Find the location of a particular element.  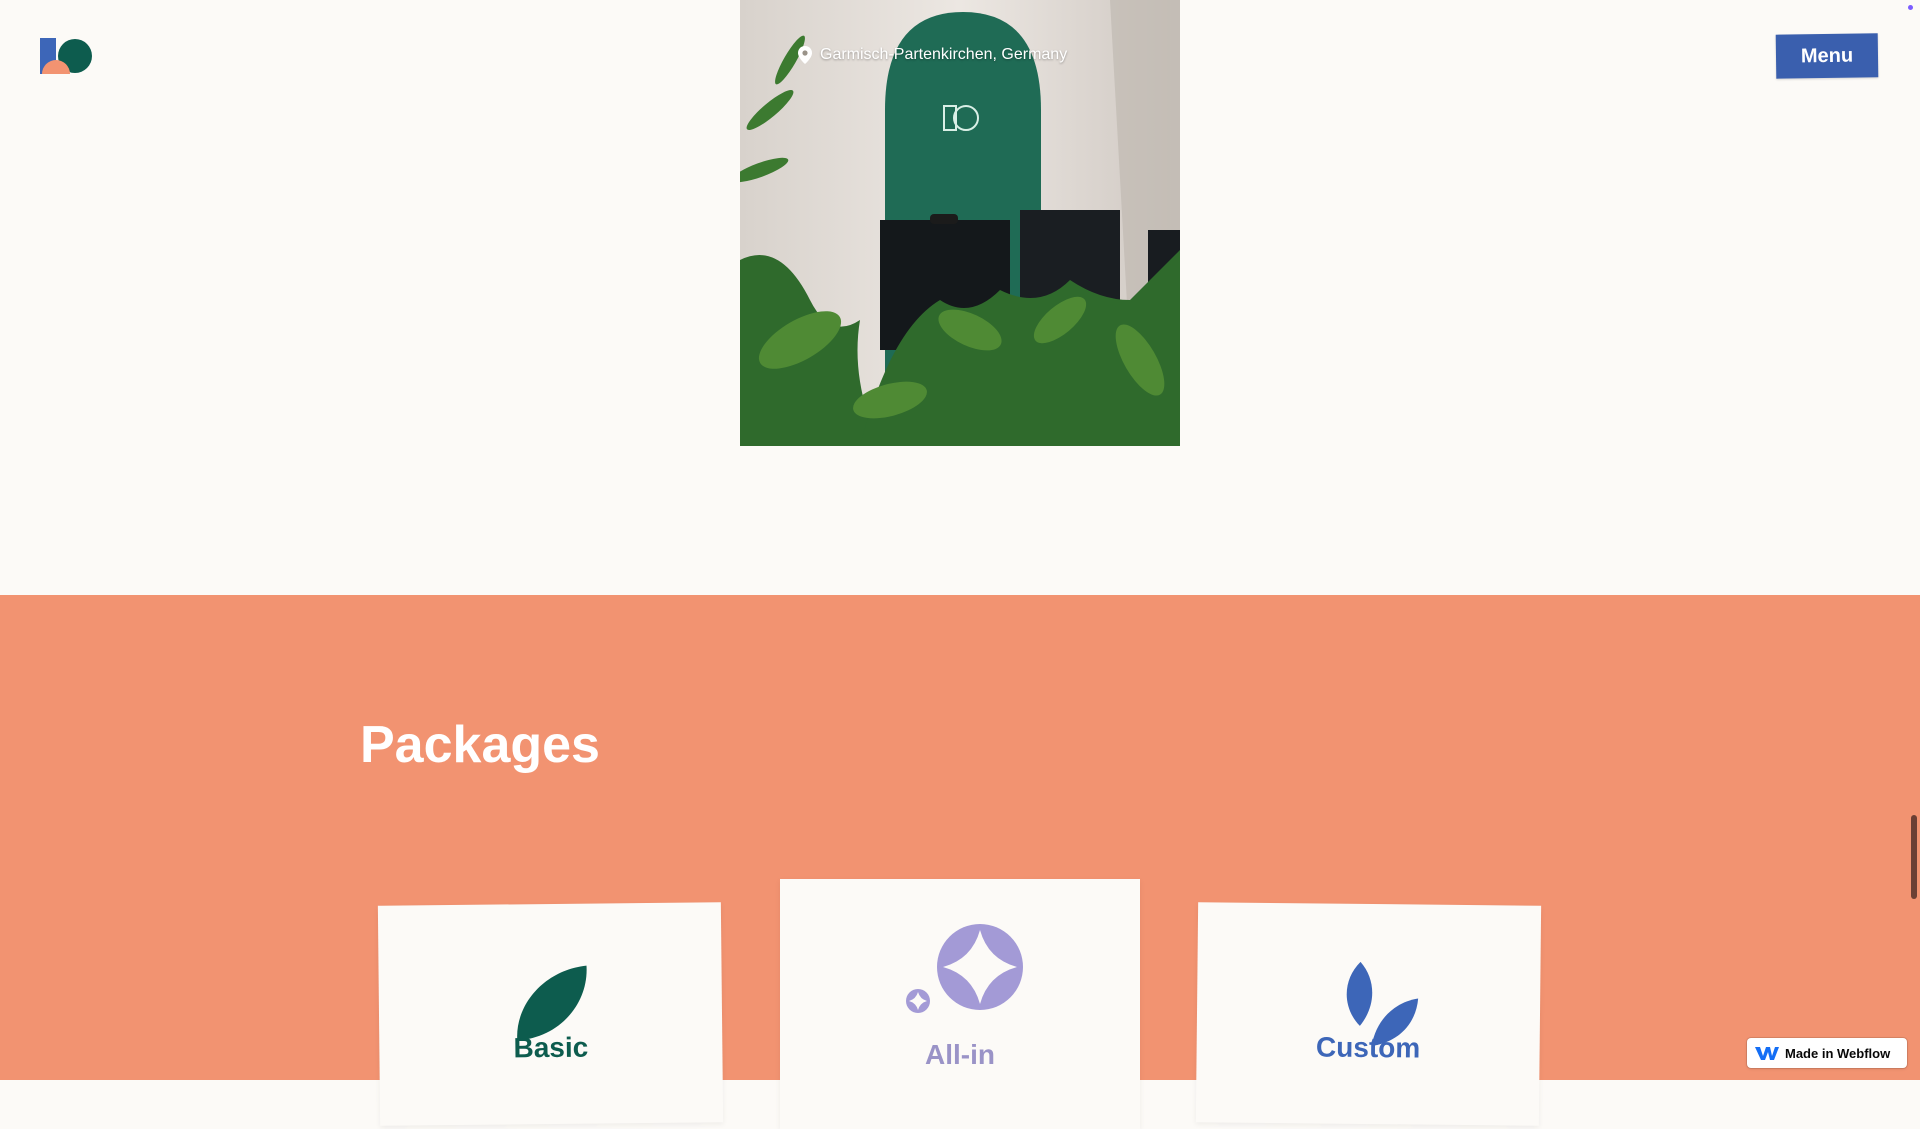

office-photo: Garmisch-Partenkirchen, Germany is located at coordinates (960, 223).